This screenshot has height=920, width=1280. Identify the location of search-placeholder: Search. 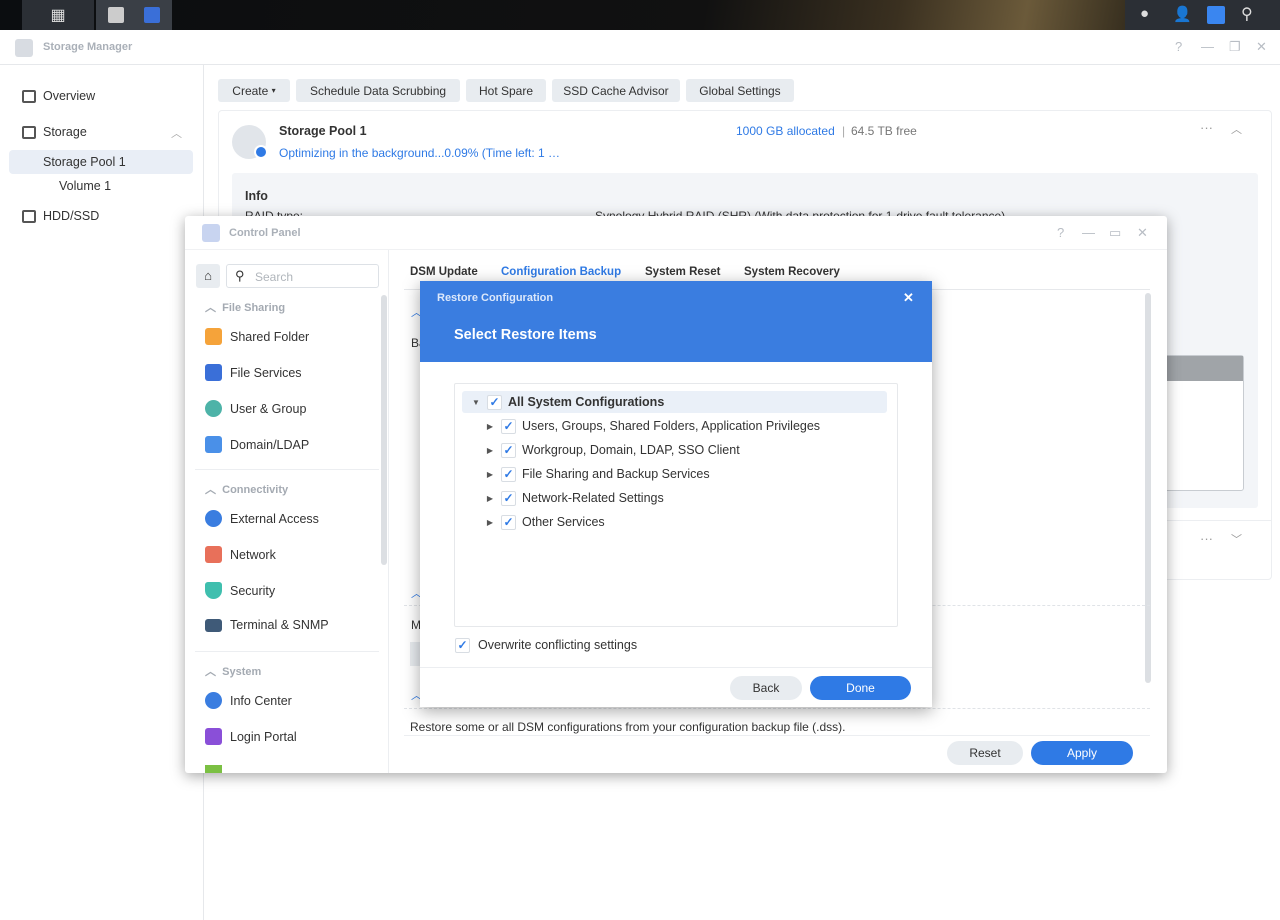
(274, 277).